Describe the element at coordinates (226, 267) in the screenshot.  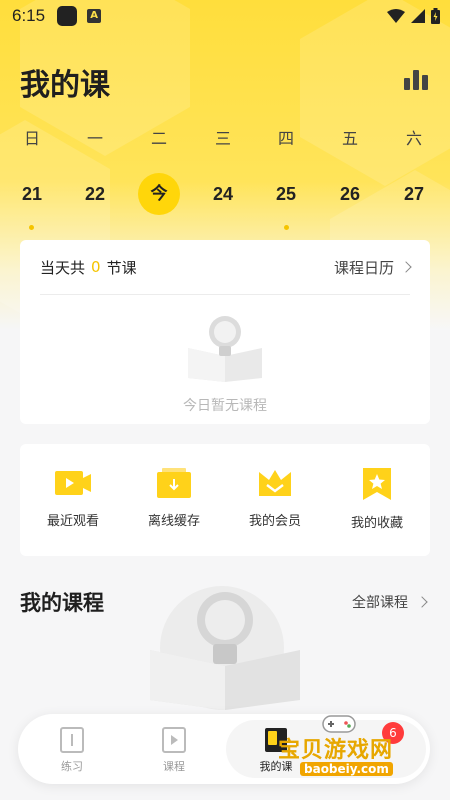
I see `today-course-summary: 当天共 0 节课 课程日历` at that location.